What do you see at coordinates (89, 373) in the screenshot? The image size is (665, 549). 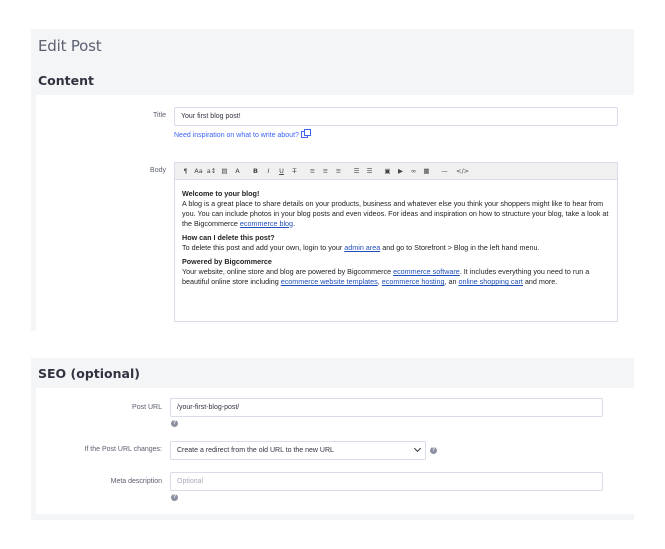 I see `seo-section-title: SEO (optional)` at bounding box center [89, 373].